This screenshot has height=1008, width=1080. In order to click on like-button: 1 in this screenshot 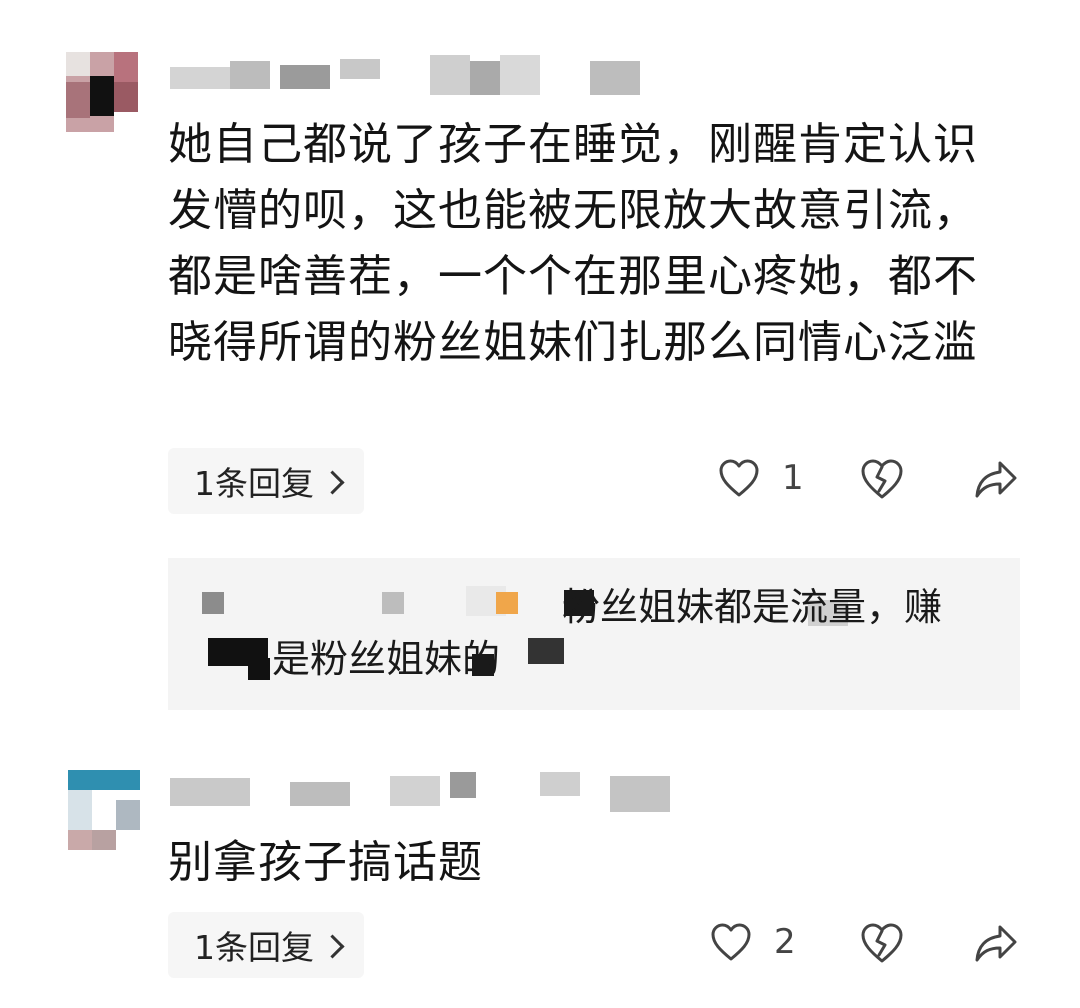, I will do `click(761, 478)`.